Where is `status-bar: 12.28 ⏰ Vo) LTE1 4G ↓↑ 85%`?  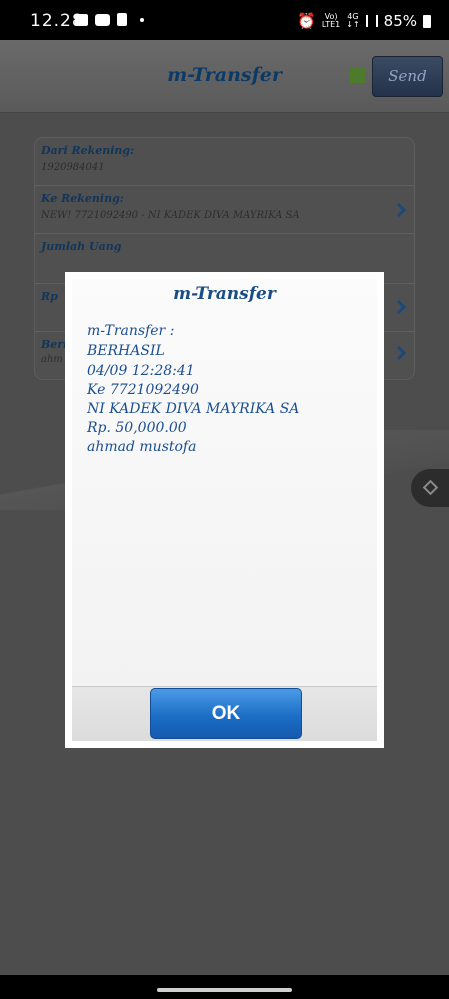 status-bar: 12.28 ⏰ Vo) LTE1 4G ↓↑ 85% is located at coordinates (224, 20).